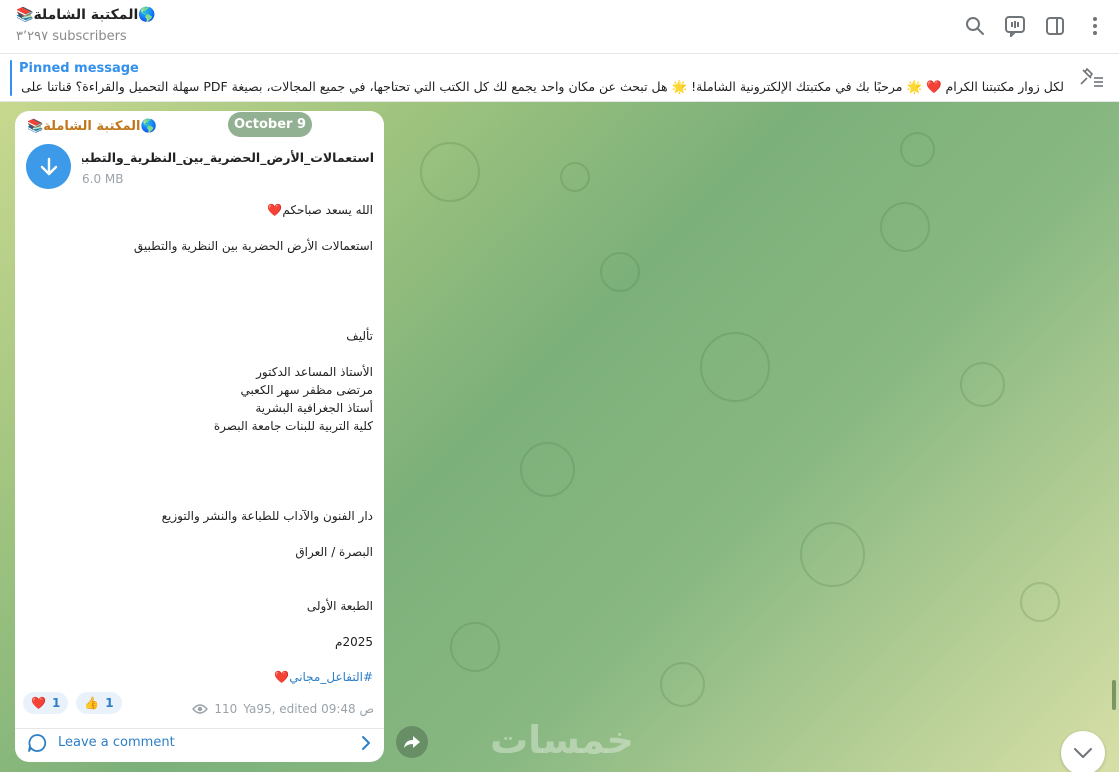  I want to click on reaction-emoji: ❤️, so click(38, 703).